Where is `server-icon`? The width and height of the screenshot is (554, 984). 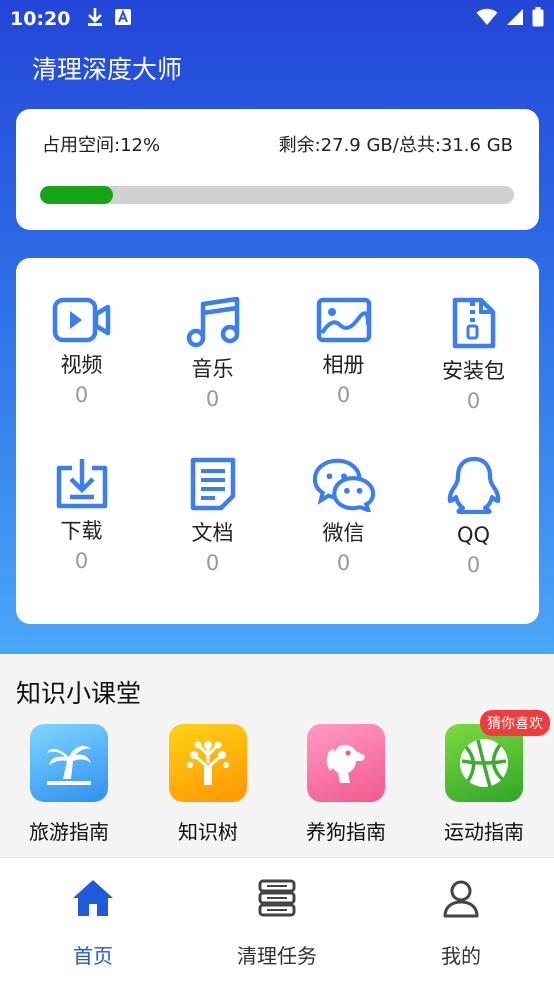 server-icon is located at coordinates (277, 900).